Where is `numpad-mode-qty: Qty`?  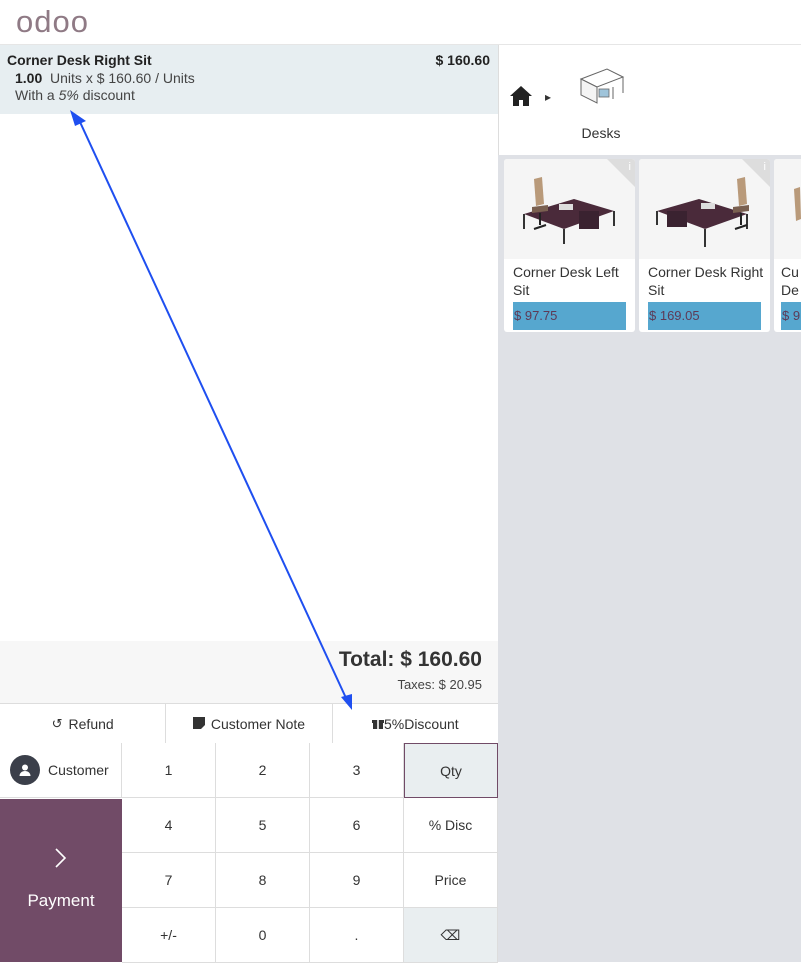 numpad-mode-qty: Qty is located at coordinates (451, 770).